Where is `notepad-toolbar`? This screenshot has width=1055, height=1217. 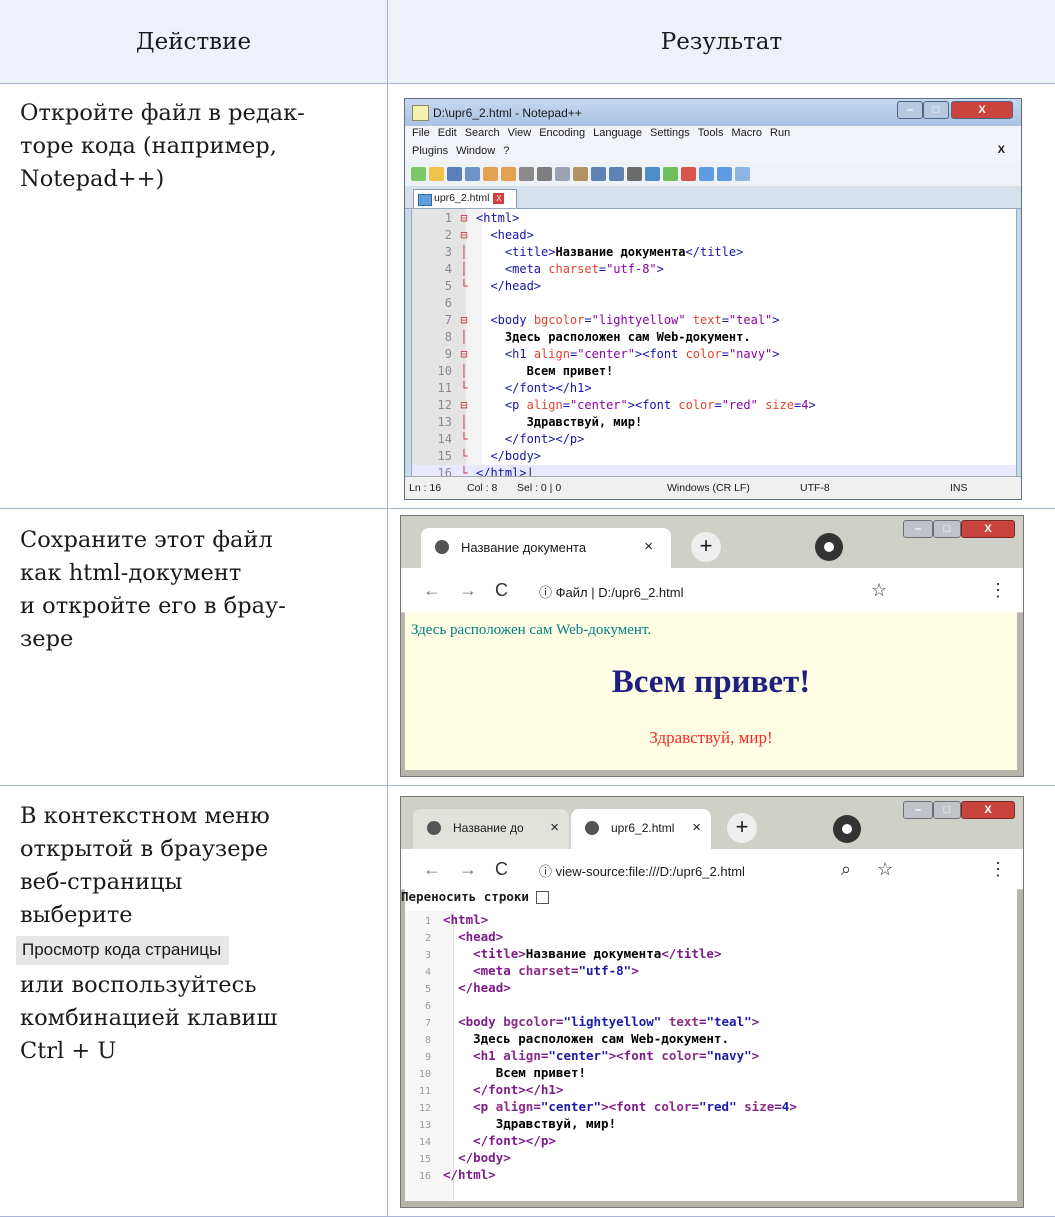 notepad-toolbar is located at coordinates (713, 174).